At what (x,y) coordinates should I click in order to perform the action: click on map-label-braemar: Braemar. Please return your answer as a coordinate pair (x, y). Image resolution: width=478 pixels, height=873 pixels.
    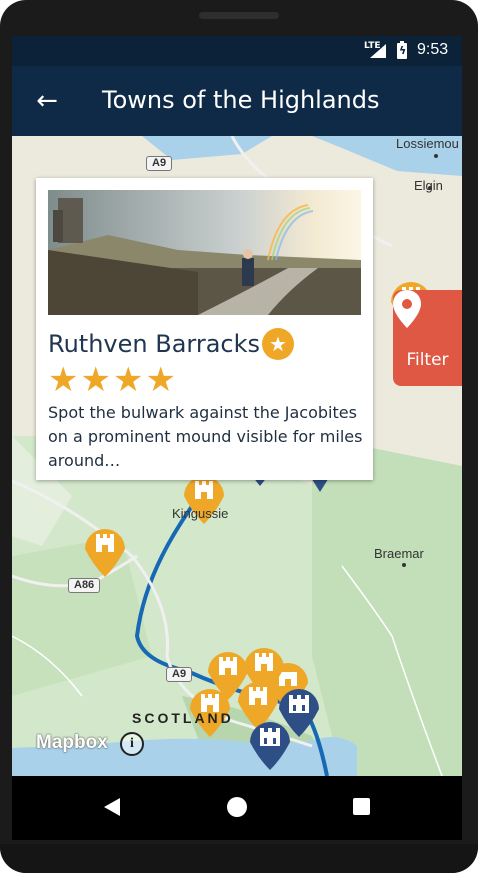
    Looking at the image, I should click on (399, 553).